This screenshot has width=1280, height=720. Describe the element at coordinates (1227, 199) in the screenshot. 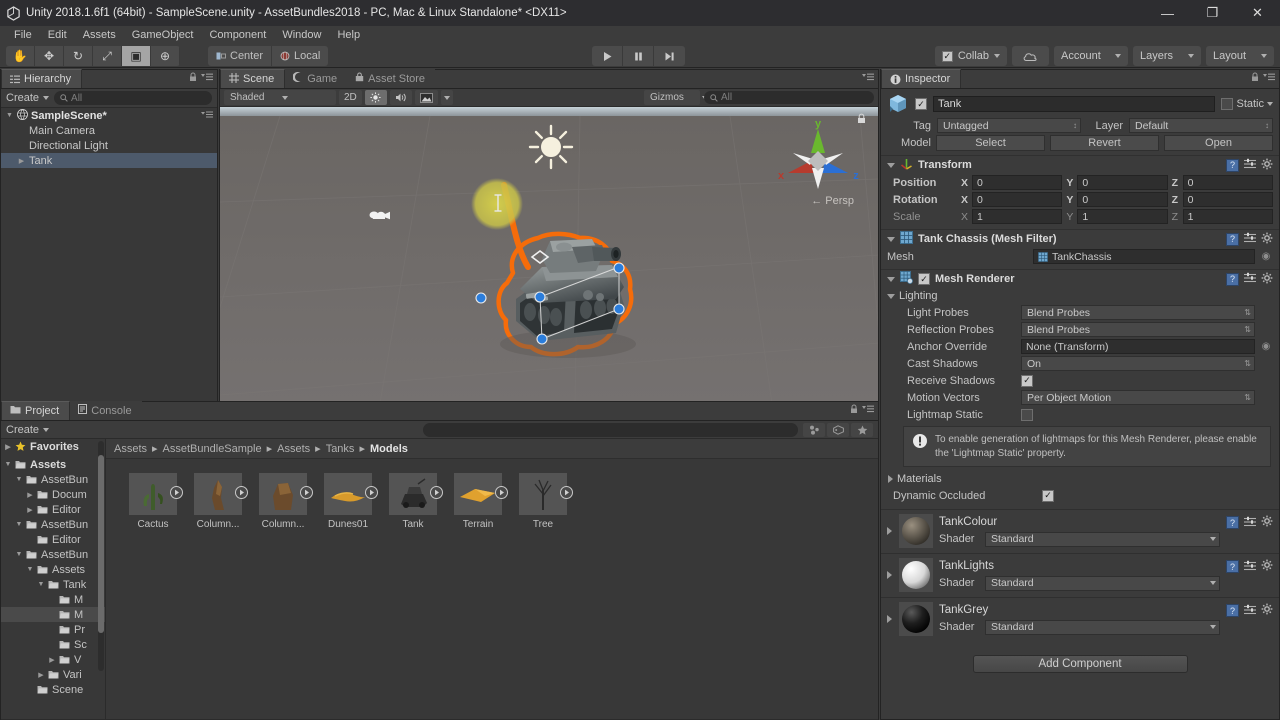

I see `transform-rotation-z-input: 0` at that location.